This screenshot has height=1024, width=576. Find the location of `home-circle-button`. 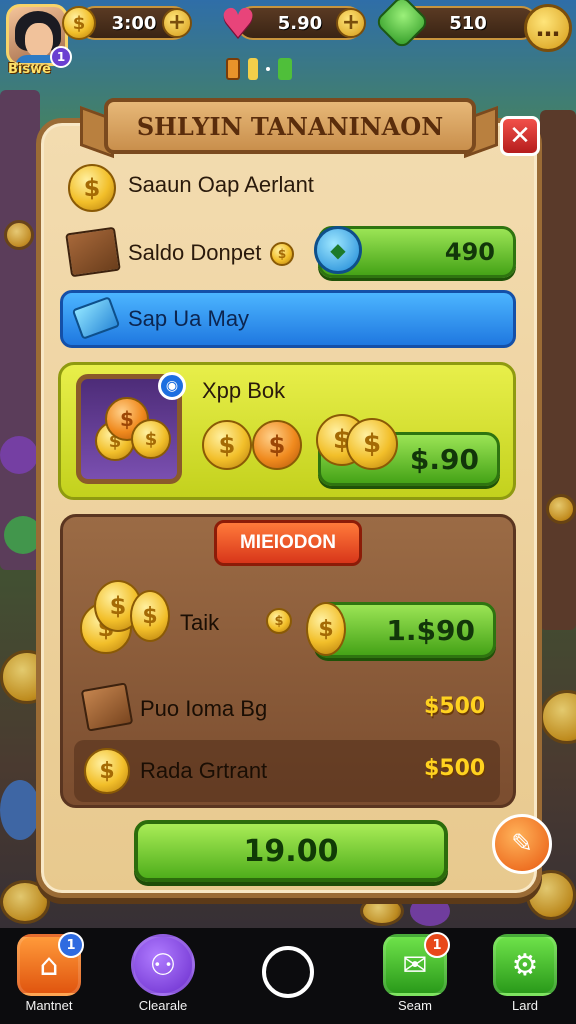

home-circle-button is located at coordinates (288, 972).